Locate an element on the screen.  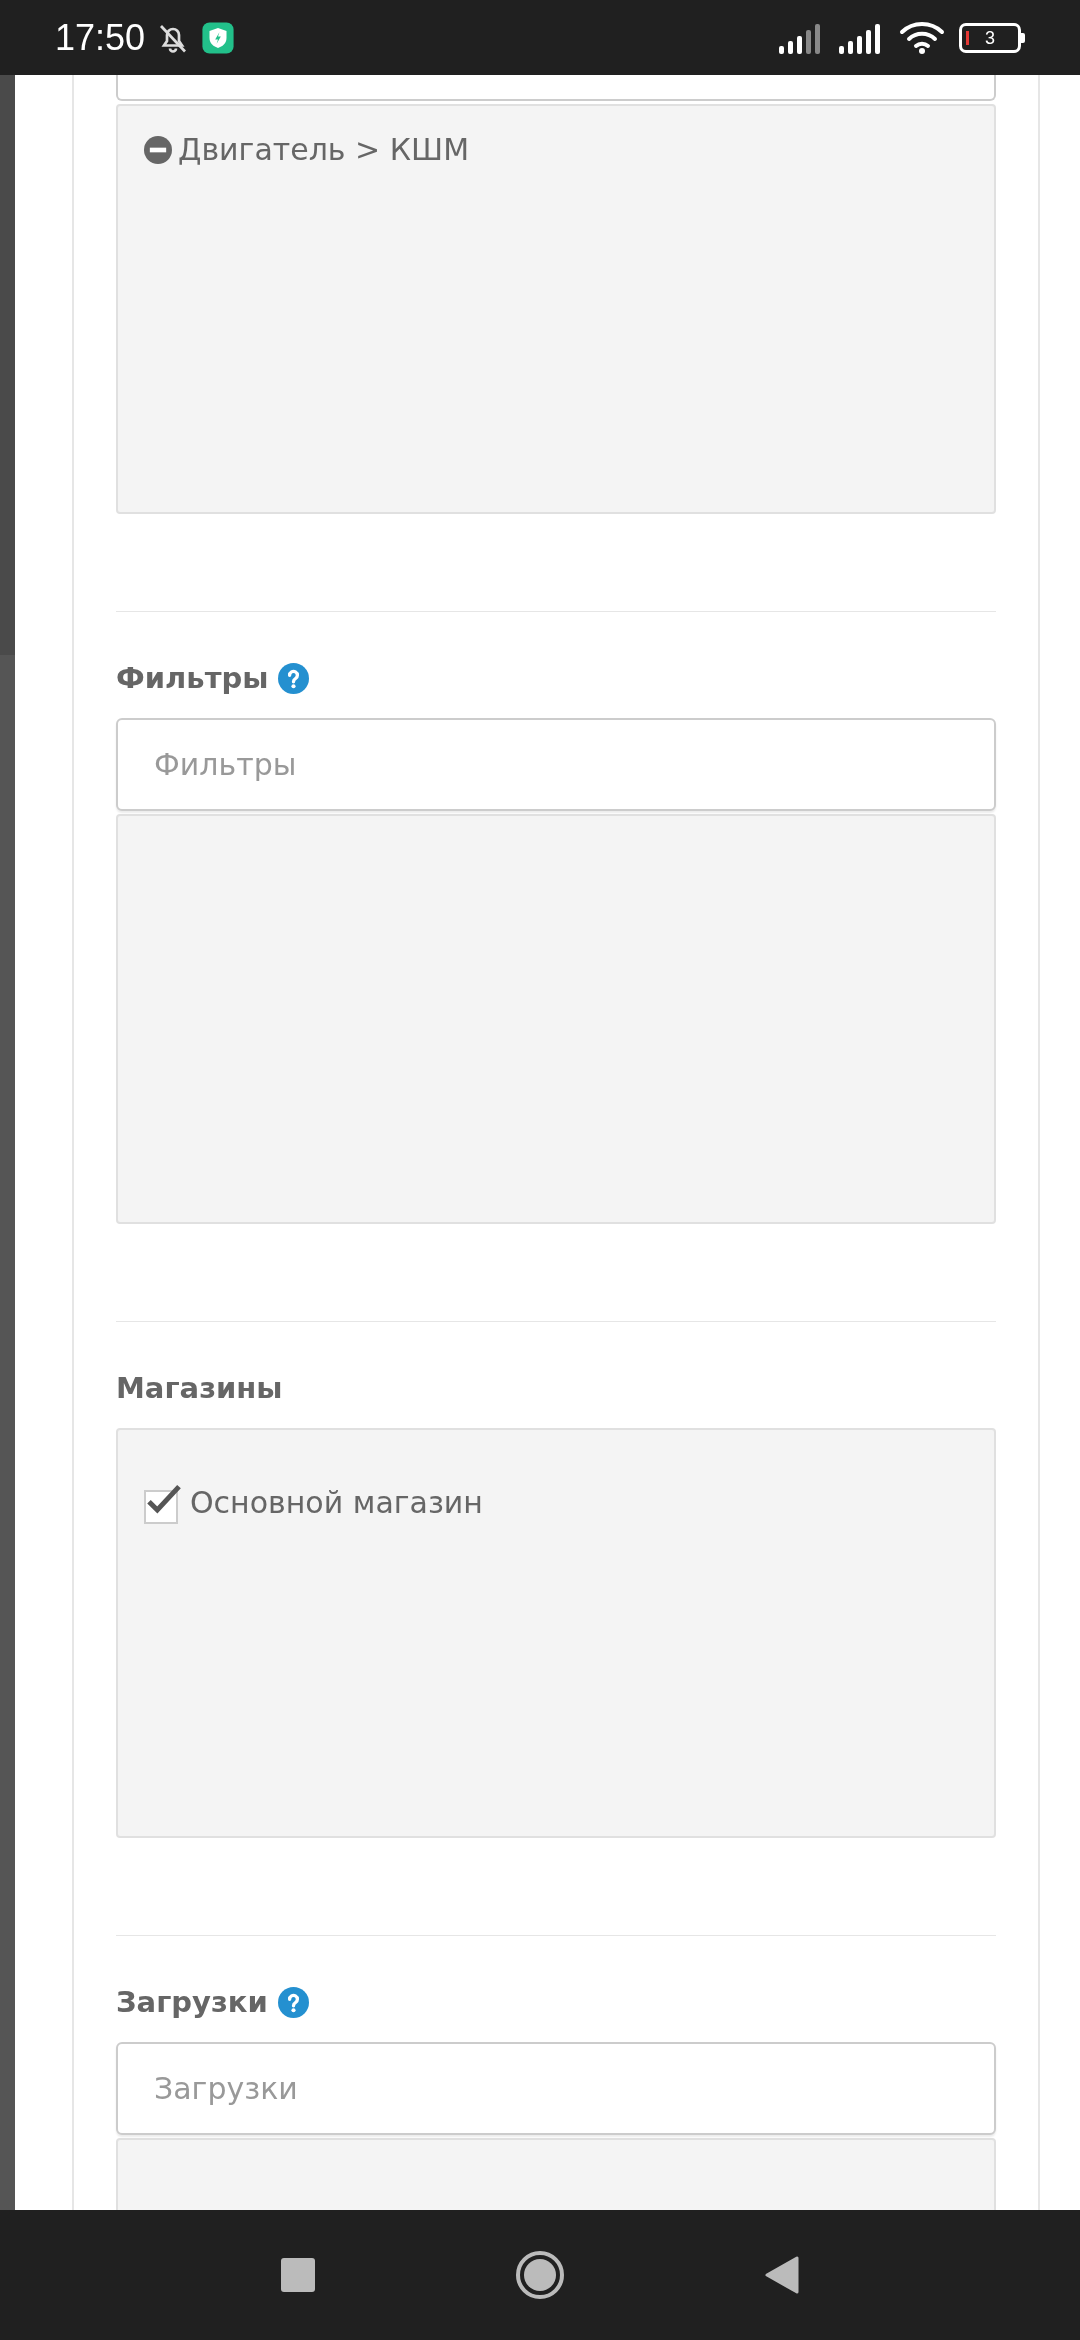
wifi-icon is located at coordinates (922, 37).